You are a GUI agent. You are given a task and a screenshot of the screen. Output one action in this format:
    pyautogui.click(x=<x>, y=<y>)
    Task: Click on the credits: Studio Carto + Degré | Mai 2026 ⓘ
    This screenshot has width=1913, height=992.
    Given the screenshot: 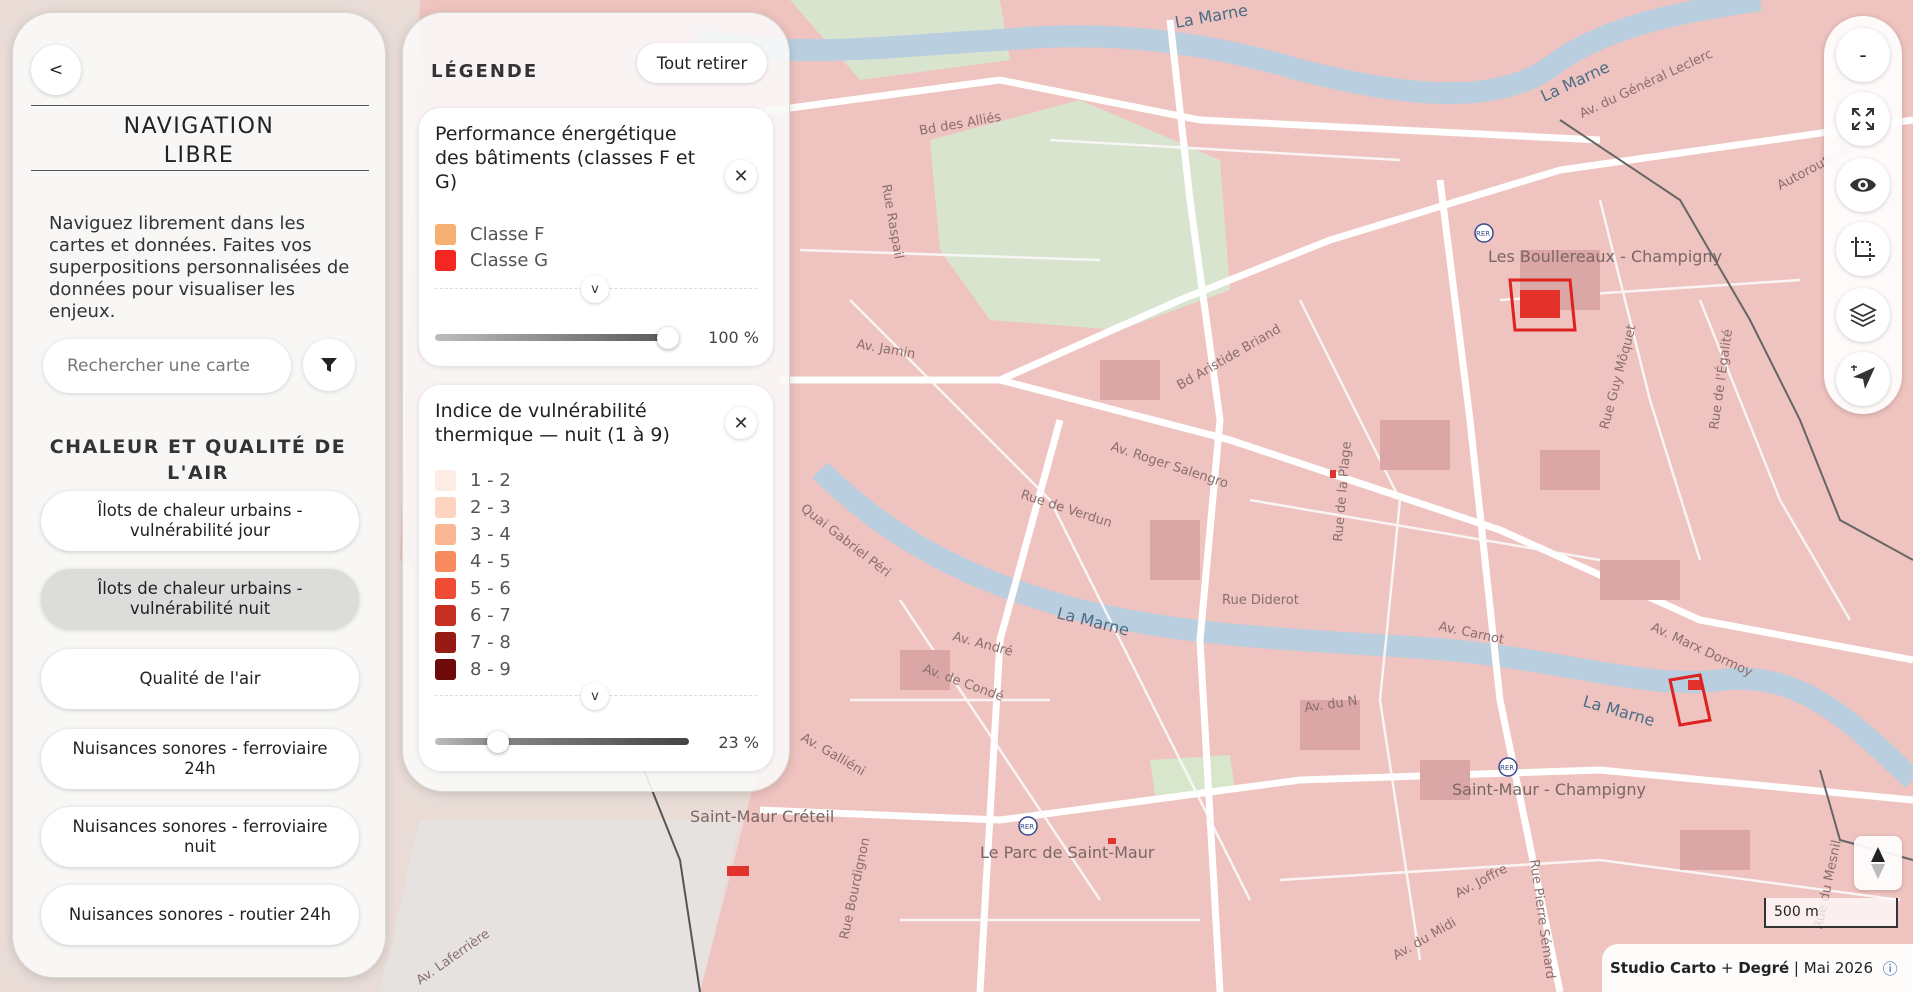 What is the action you would take?
    pyautogui.click(x=1757, y=968)
    